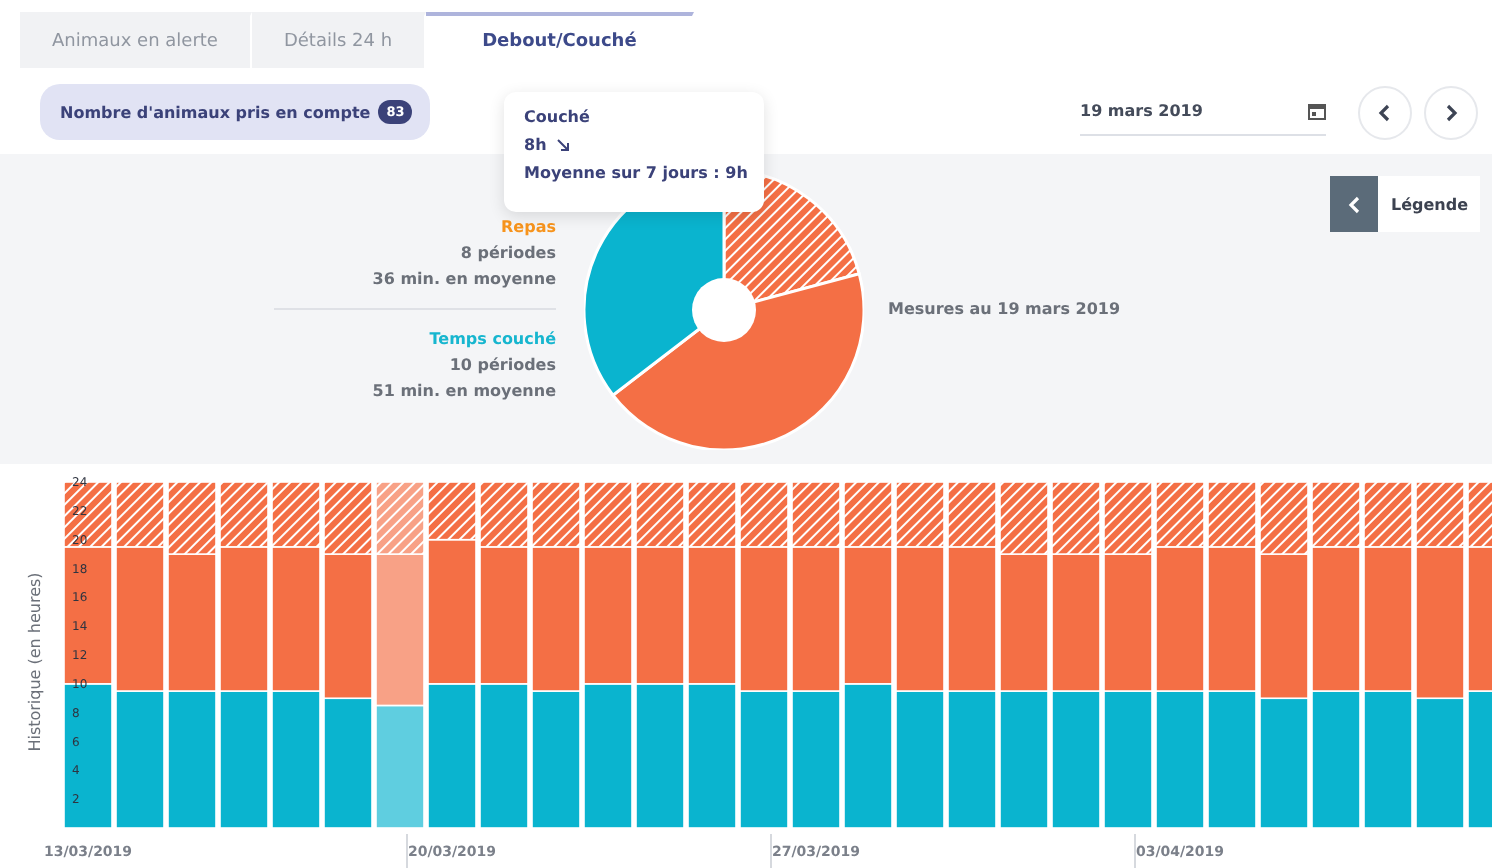 This screenshot has height=868, width=1492. Describe the element at coordinates (464, 280) in the screenshot. I see `legend-text: 36 min. en moyenne` at that location.